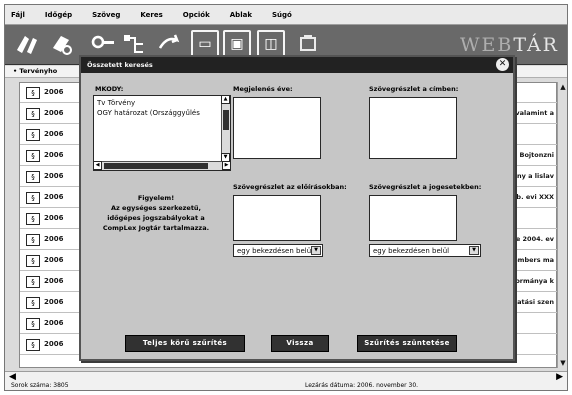  I want to click on list-scrollbar: ▲ ▼, so click(562, 225).